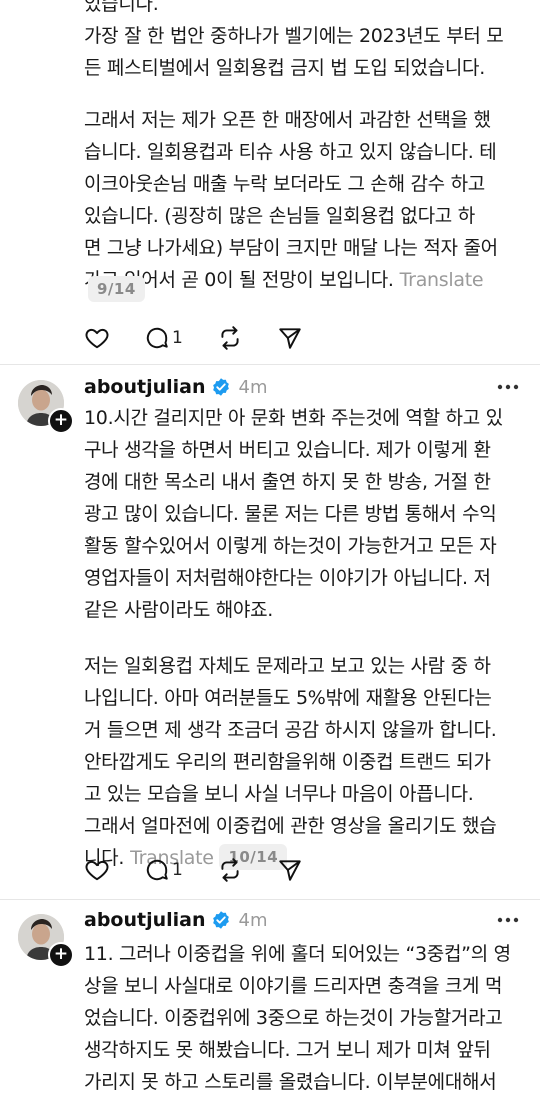 The height and width of the screenshot is (1098, 540). Describe the element at coordinates (290, 152) in the screenshot. I see `post-line: 습니다. 일회용컵과 티슈 사용 하고 있지 않습니다. 테` at that location.